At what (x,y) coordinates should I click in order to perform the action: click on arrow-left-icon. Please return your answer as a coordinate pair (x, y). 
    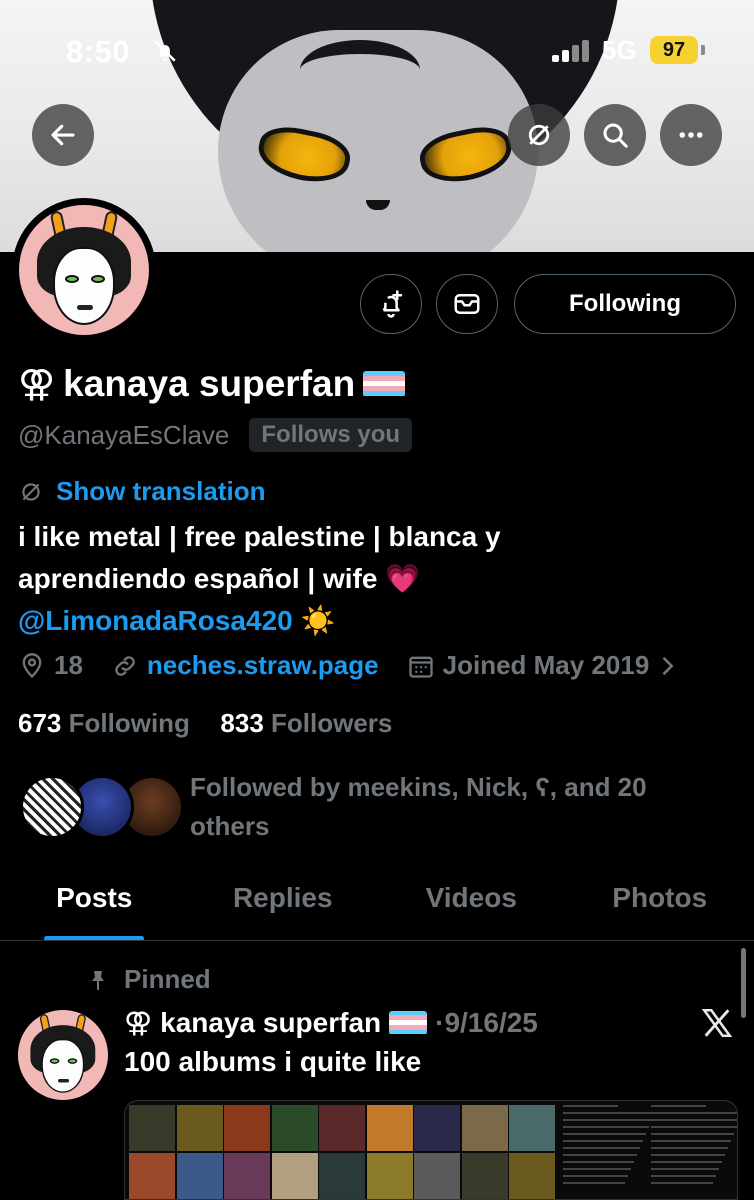
    Looking at the image, I should click on (63, 135).